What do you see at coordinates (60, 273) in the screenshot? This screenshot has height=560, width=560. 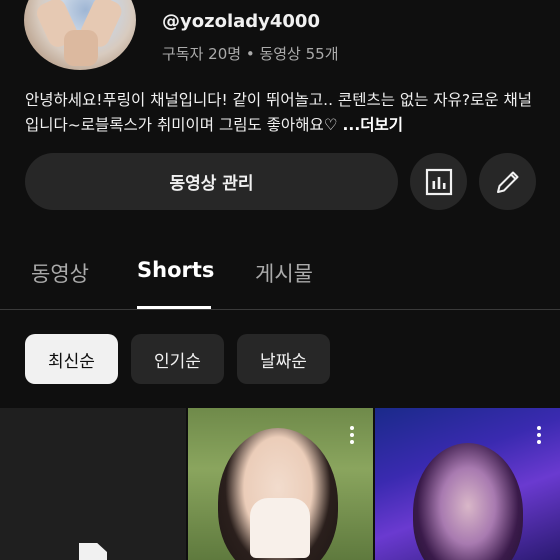 I see `tab-videos: 동영상` at bounding box center [60, 273].